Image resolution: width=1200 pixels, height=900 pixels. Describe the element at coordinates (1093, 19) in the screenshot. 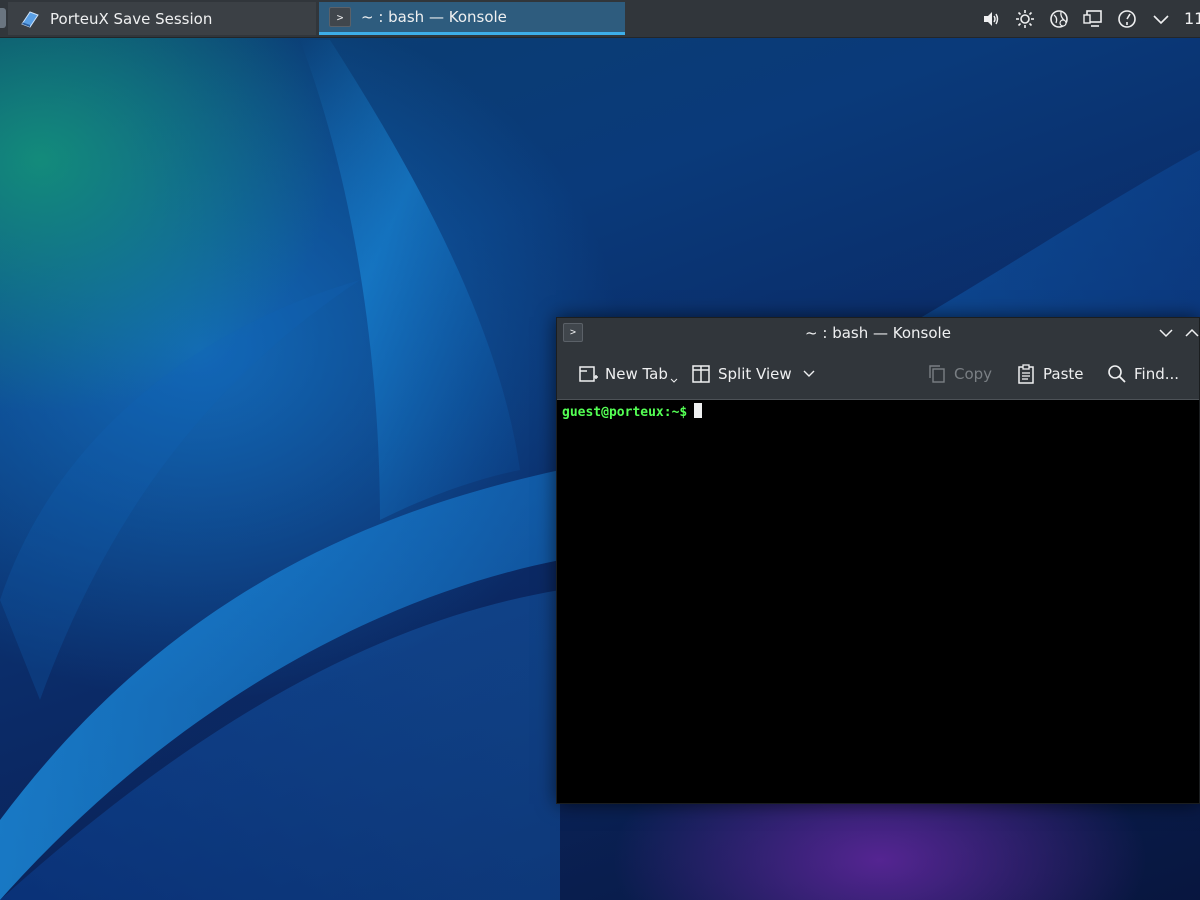

I see `display-icon` at that location.